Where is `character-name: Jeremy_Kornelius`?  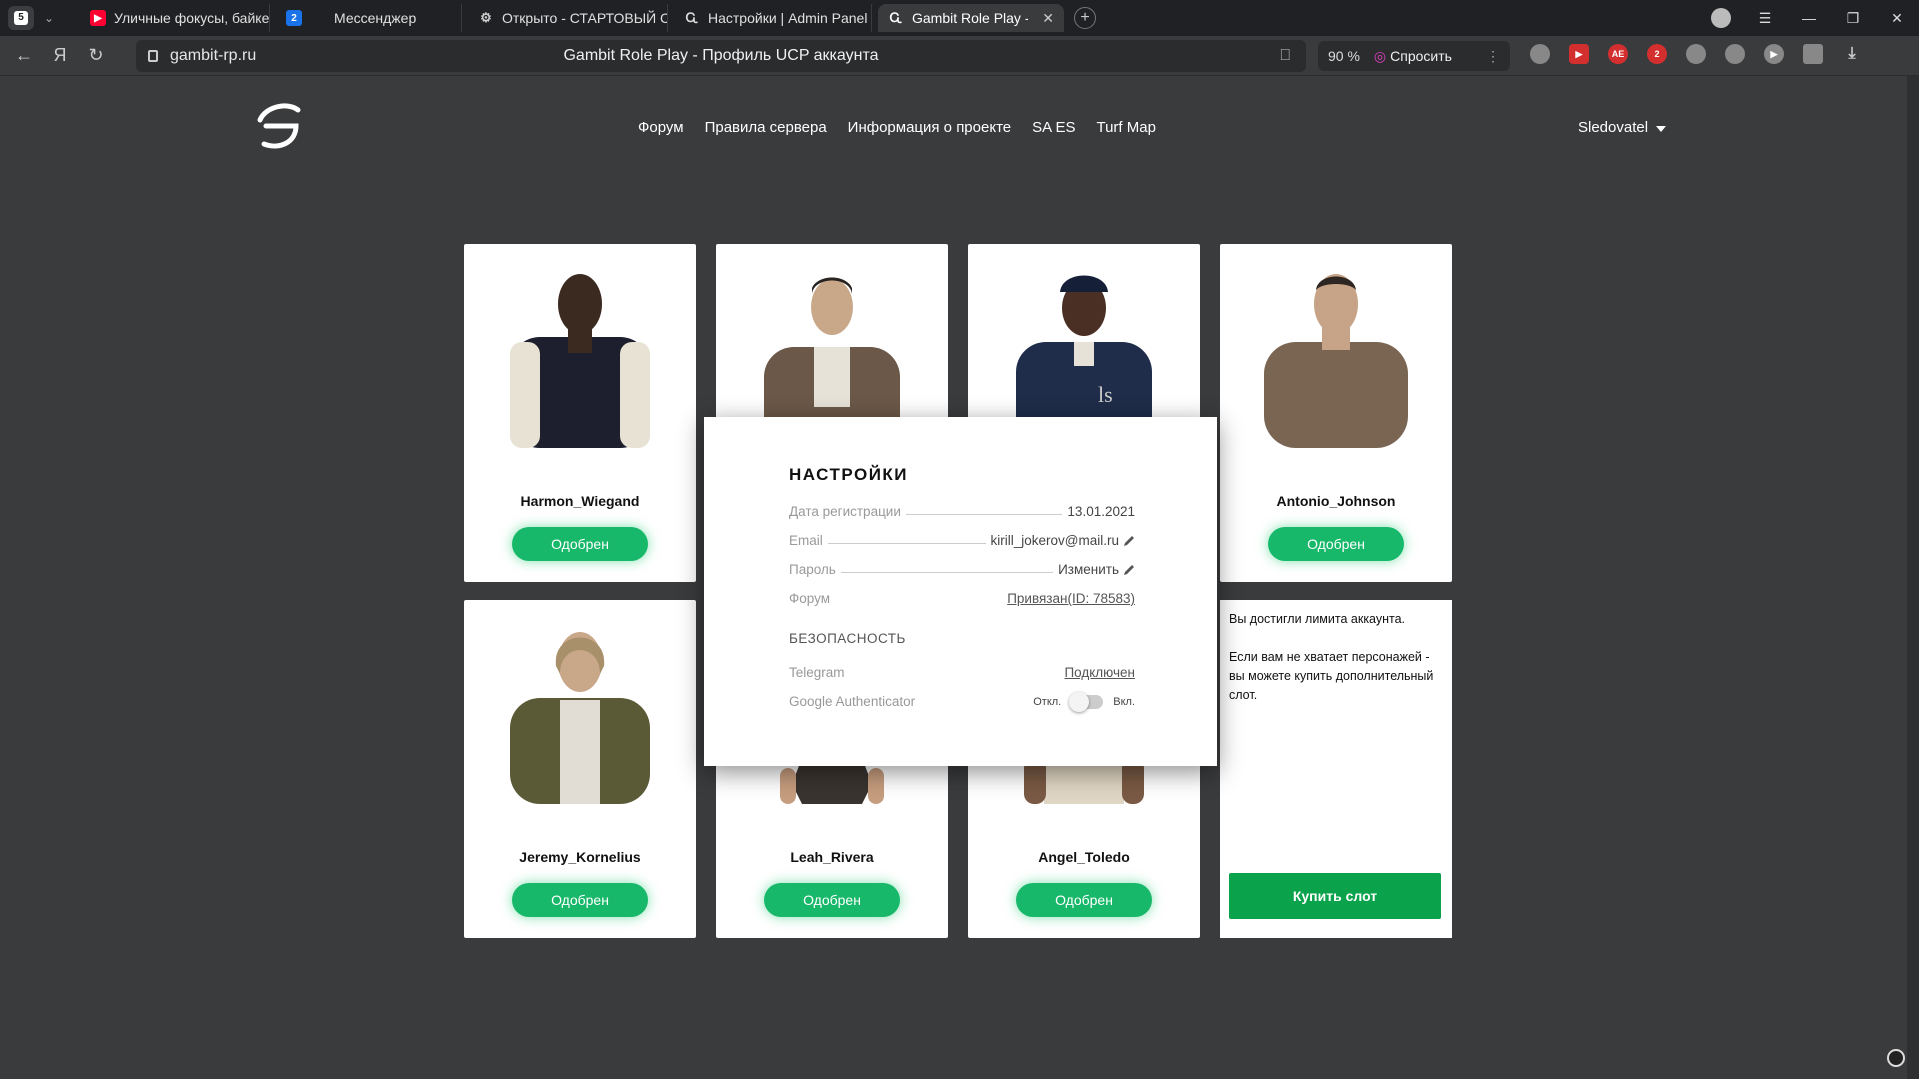
character-name: Jeremy_Kornelius is located at coordinates (580, 857).